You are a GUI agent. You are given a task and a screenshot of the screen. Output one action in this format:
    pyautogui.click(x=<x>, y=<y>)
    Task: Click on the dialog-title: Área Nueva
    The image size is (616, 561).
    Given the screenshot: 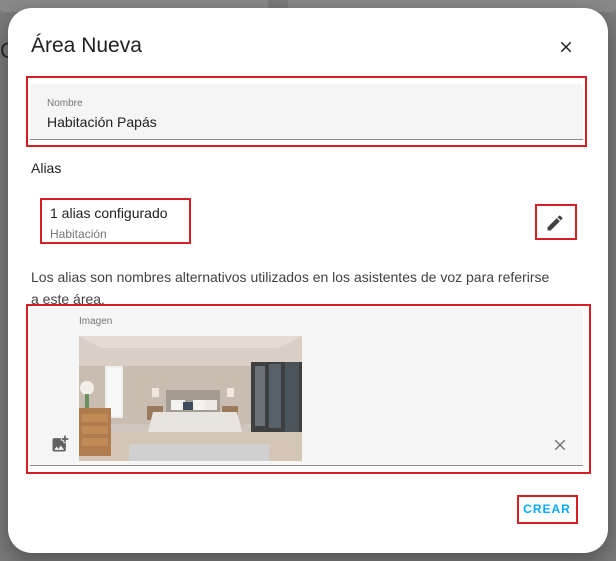 What is the action you would take?
    pyautogui.click(x=86, y=45)
    